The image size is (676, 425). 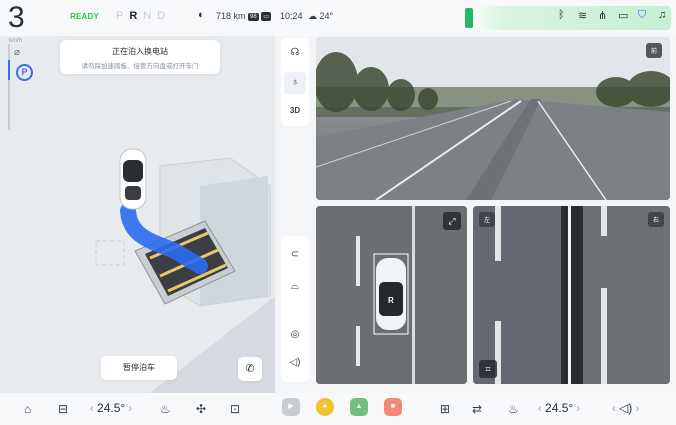 I want to click on speed-unit: km/h, so click(x=16, y=41).